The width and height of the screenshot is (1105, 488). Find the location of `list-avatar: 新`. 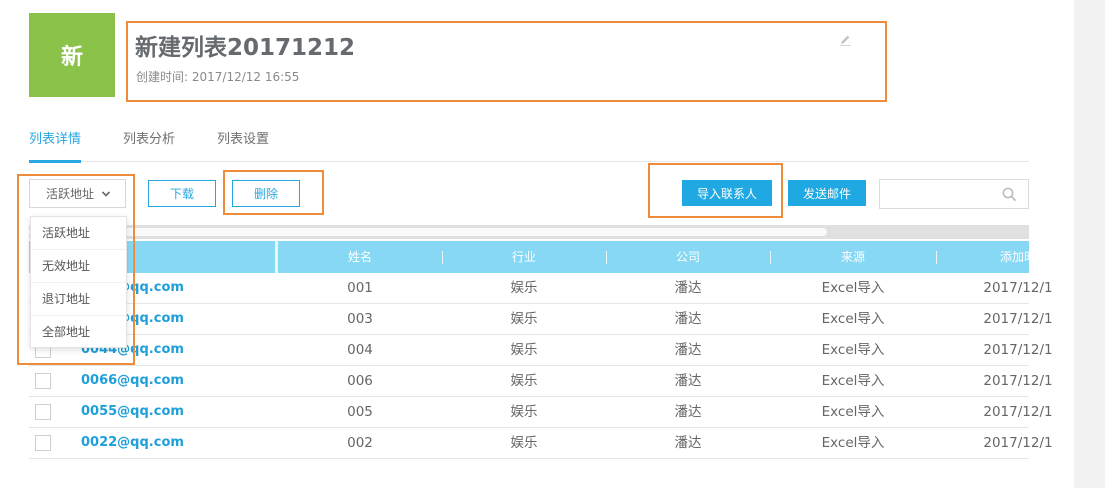

list-avatar: 新 is located at coordinates (72, 55).